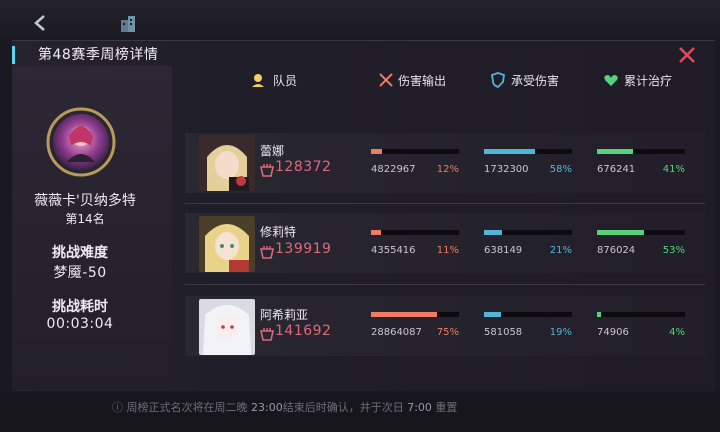 The image size is (720, 432). What do you see at coordinates (506, 169) in the screenshot?
I see `taken-value: 1732300` at bounding box center [506, 169].